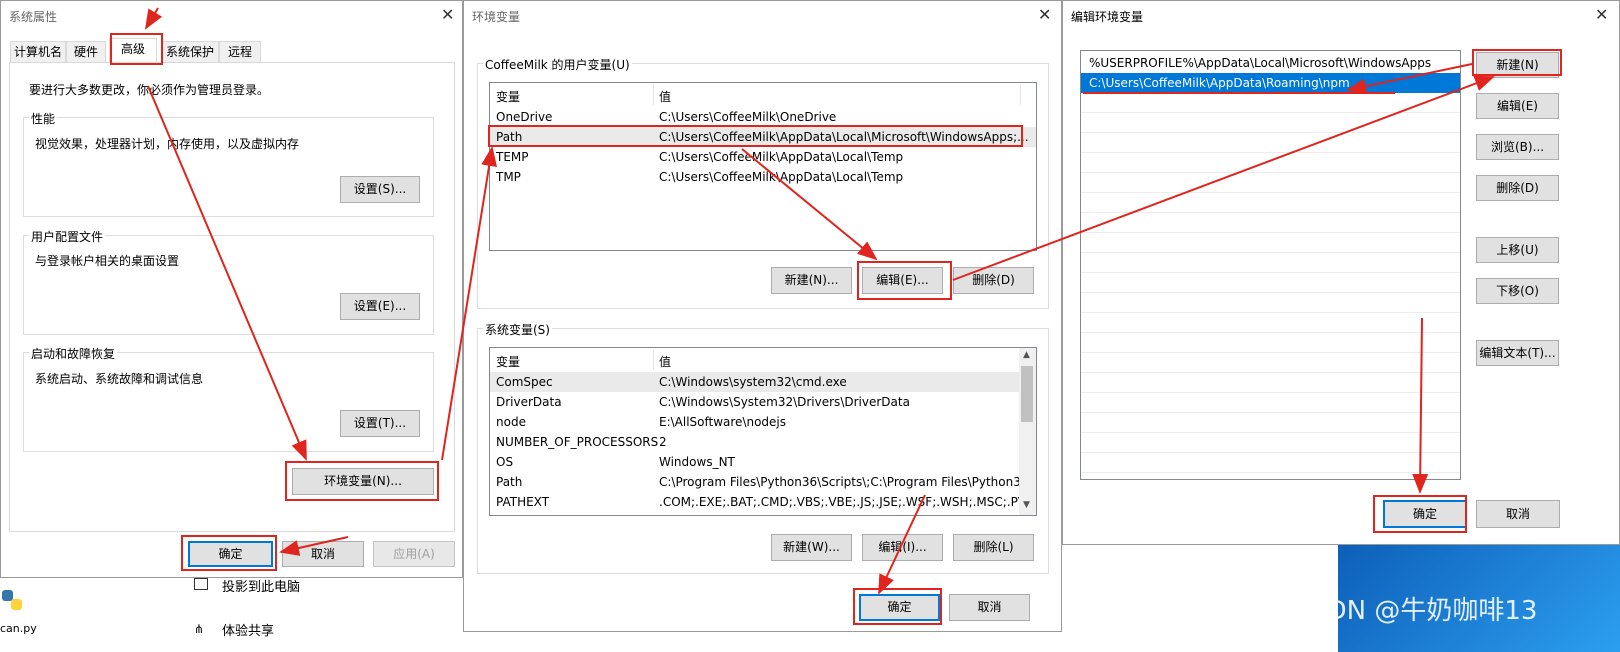  What do you see at coordinates (1517, 65) in the screenshot?
I see `new-entry-button: 新建(N)` at bounding box center [1517, 65].